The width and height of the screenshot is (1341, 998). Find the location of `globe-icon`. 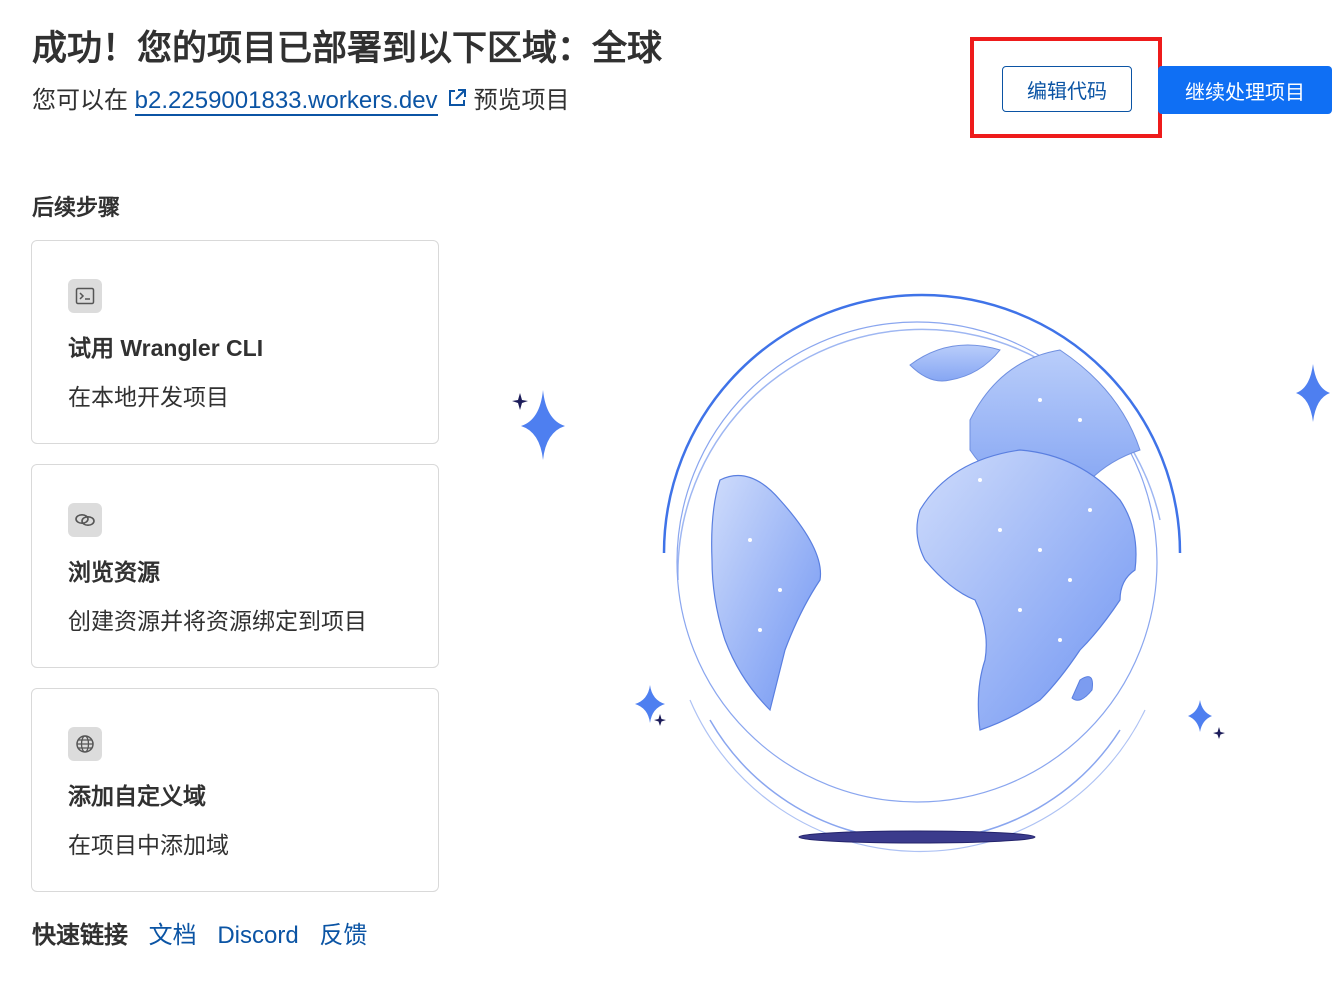

globe-icon is located at coordinates (85, 744).